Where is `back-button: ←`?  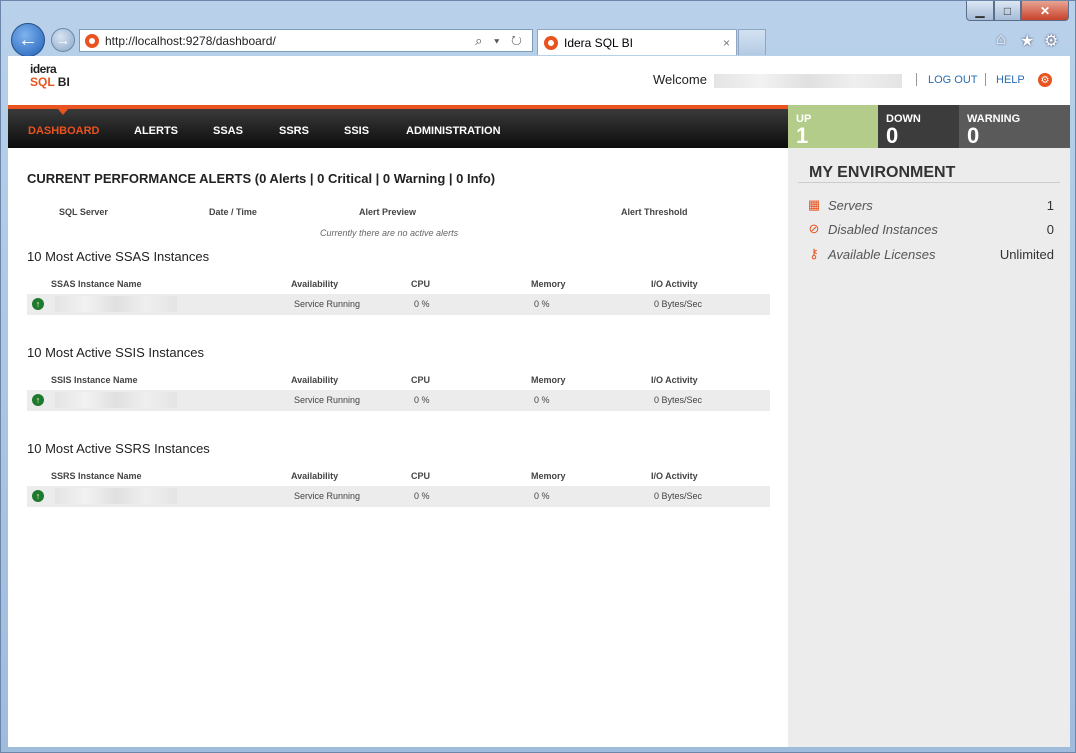
back-button: ← is located at coordinates (28, 40).